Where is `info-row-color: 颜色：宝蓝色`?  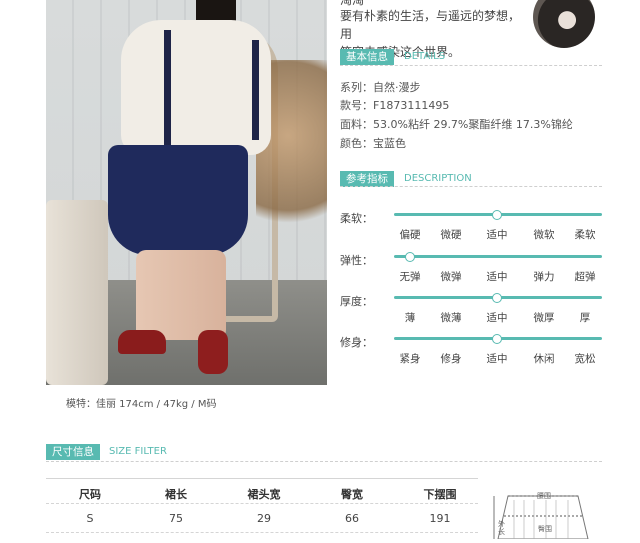 info-row-color: 颜色：宝蓝色 is located at coordinates (373, 143).